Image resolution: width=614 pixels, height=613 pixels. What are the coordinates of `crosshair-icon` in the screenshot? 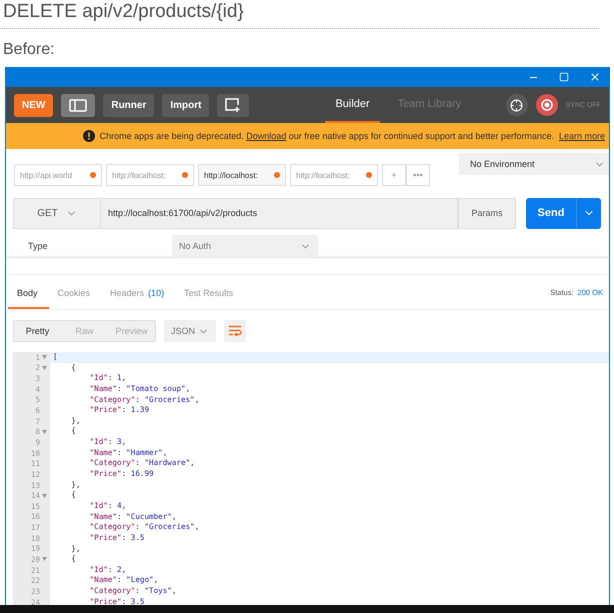 It's located at (517, 105).